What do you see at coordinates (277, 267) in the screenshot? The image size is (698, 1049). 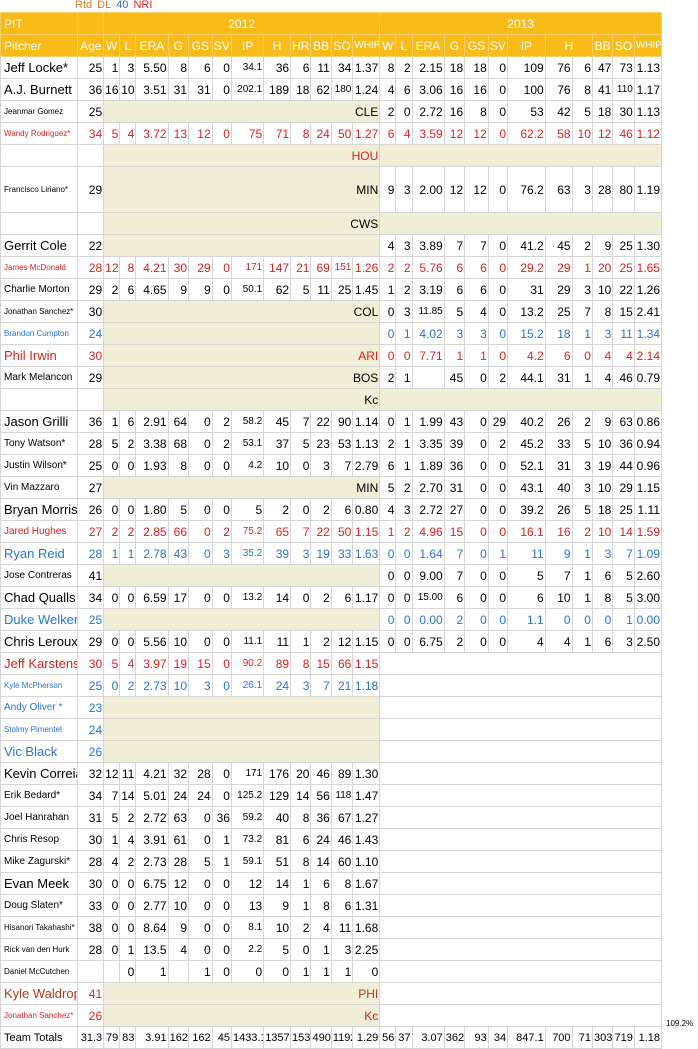 I see `stat-2012: 147` at bounding box center [277, 267].